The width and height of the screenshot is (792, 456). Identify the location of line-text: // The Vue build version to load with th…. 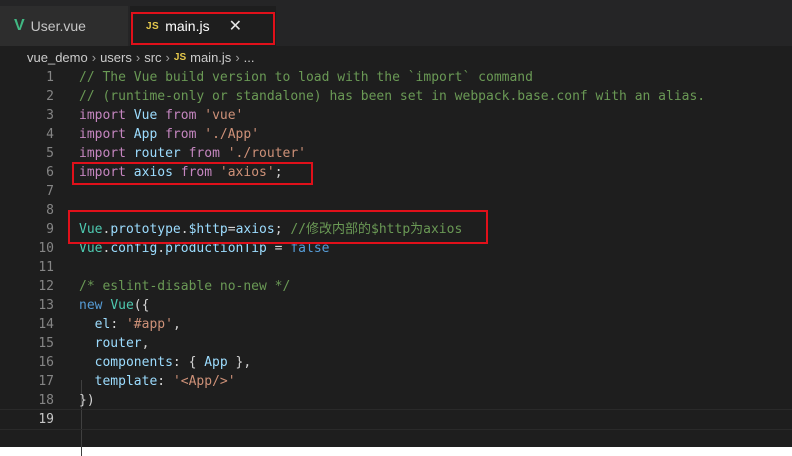
(306, 77).